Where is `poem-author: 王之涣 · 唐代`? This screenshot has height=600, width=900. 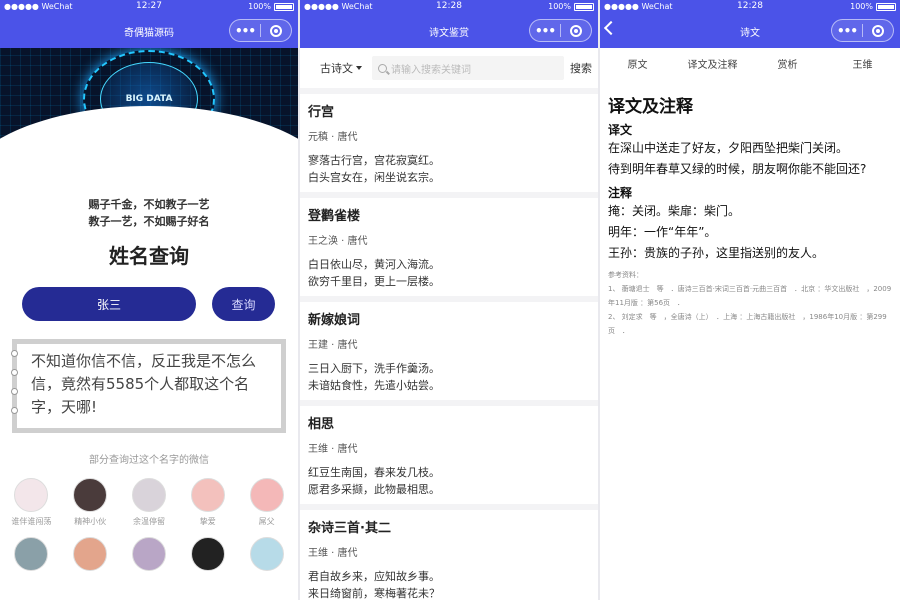 poem-author: 王之涣 · 唐代 is located at coordinates (338, 241).